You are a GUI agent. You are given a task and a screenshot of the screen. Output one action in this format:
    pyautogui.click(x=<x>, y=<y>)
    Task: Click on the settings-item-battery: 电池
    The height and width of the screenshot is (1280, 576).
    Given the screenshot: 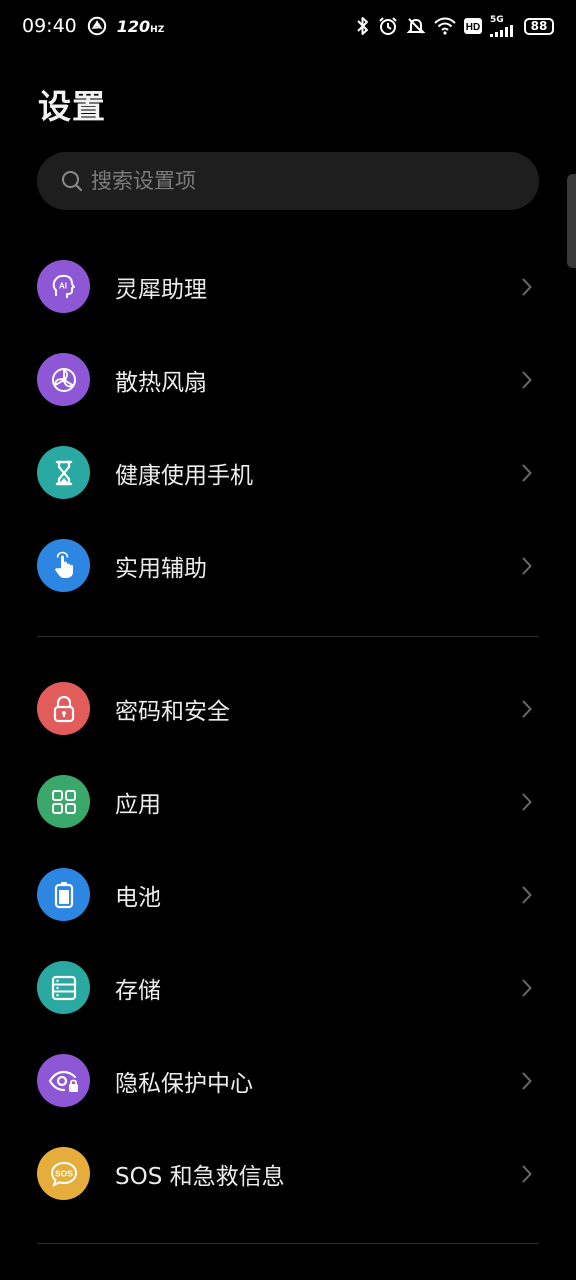 What is the action you would take?
    pyautogui.click(x=288, y=894)
    